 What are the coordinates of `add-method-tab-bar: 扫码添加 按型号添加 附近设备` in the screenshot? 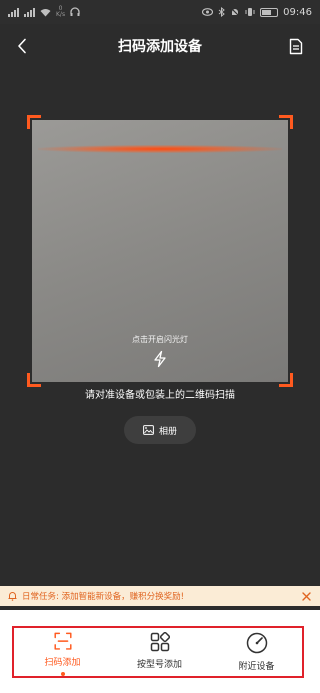 It's located at (160, 651).